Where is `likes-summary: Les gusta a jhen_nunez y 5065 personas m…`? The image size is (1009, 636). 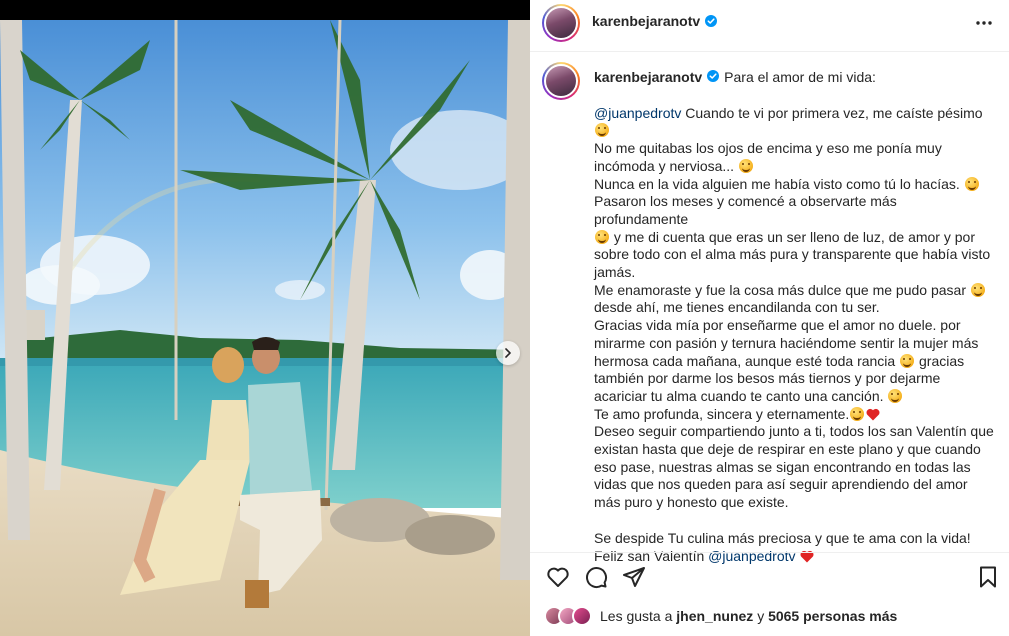 likes-summary: Les gusta a jhen_nunez y 5065 personas m… is located at coordinates (720, 616).